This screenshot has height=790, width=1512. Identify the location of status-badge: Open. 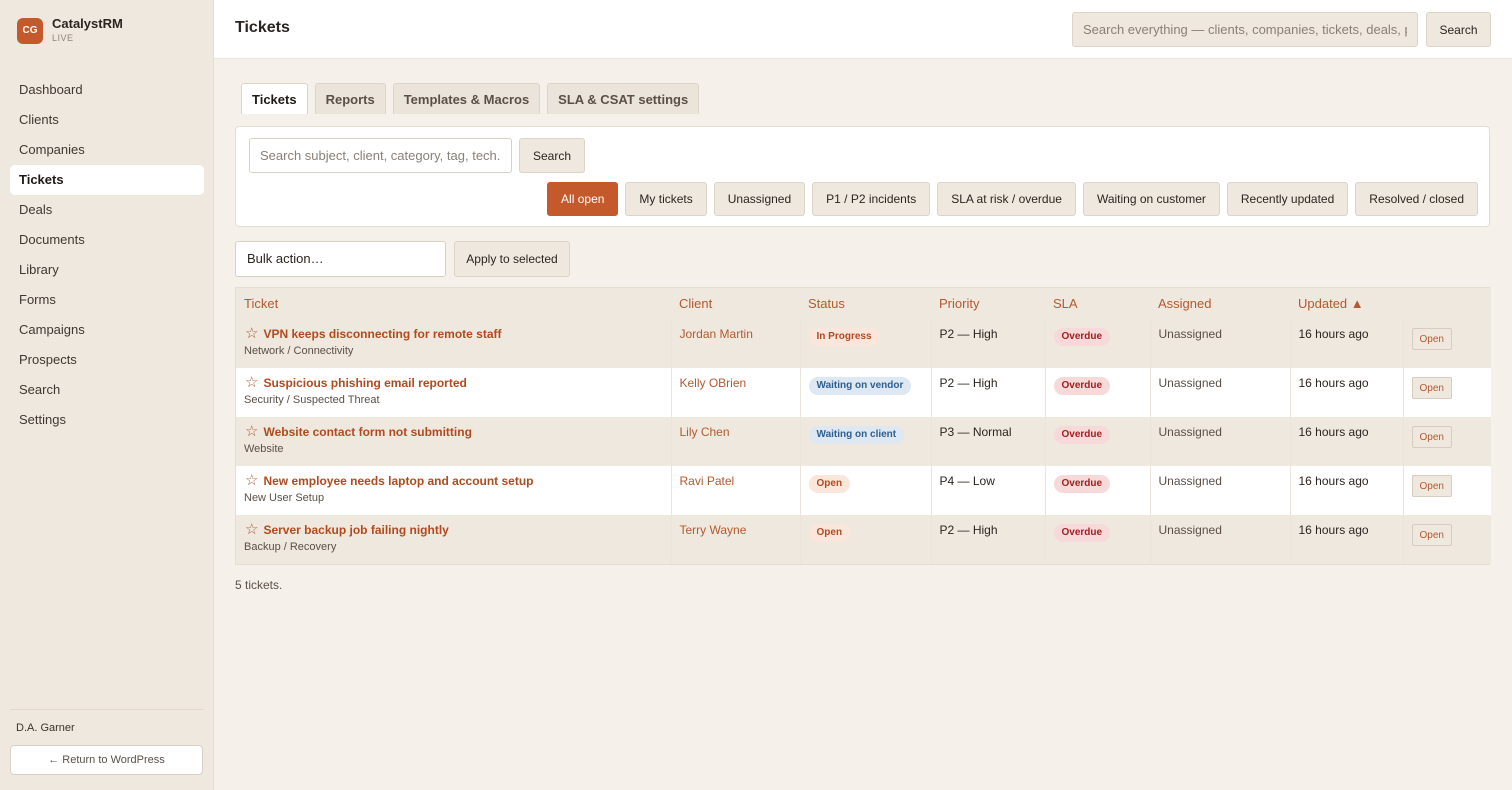
(829, 484).